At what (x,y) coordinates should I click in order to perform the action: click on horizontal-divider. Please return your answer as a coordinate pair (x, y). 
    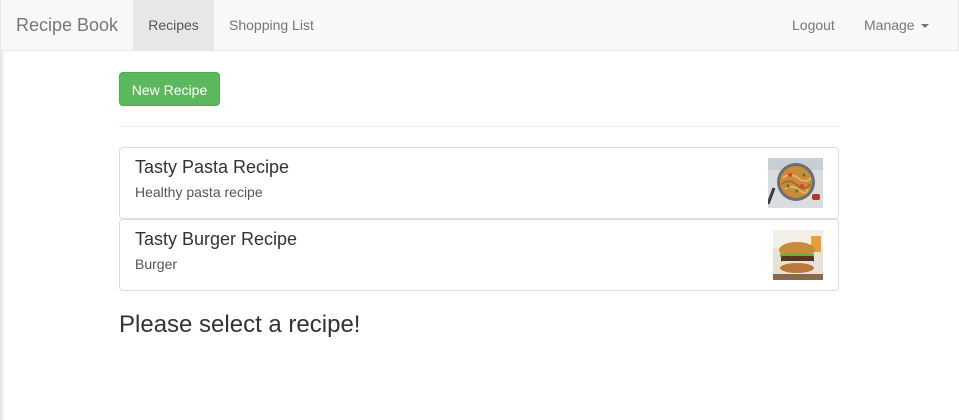
    Looking at the image, I should click on (479, 126).